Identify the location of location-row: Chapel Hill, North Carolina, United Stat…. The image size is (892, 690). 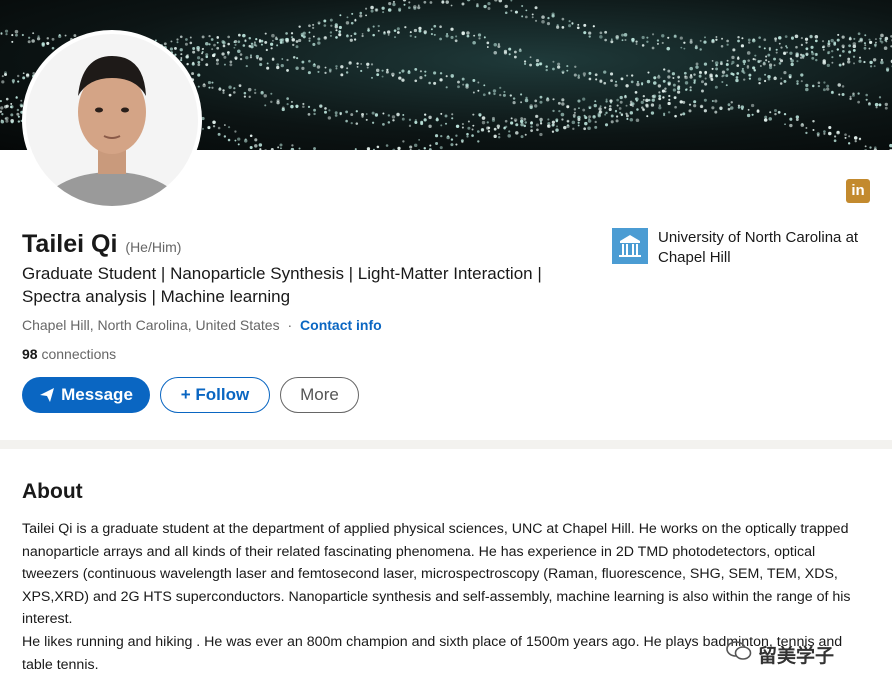
(202, 325).